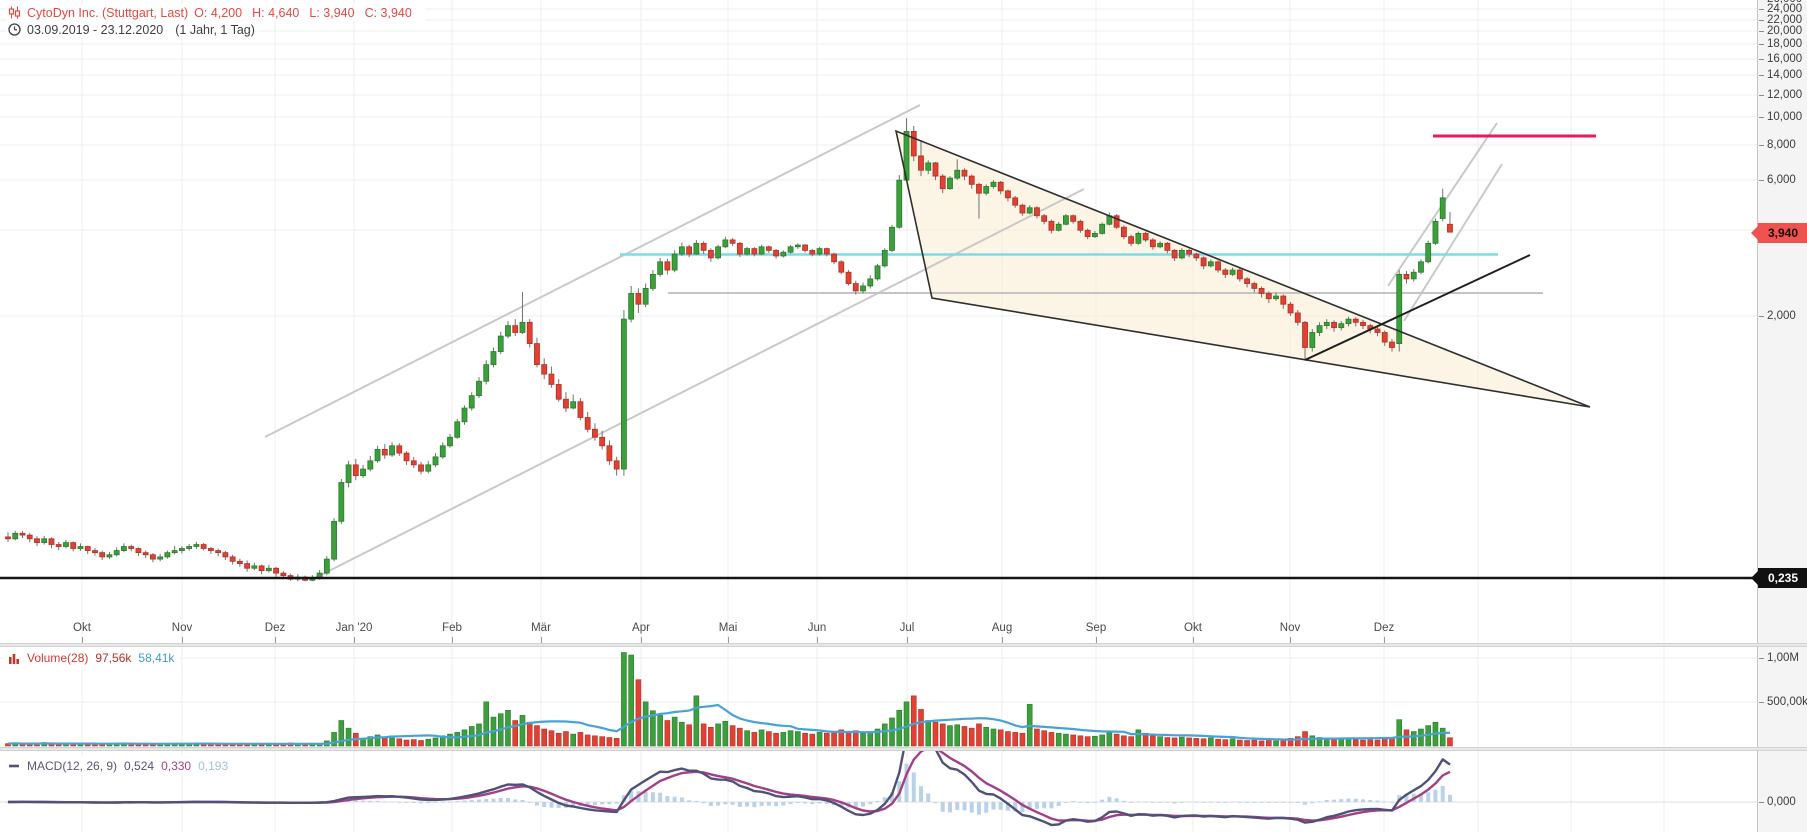 The height and width of the screenshot is (832, 1807). What do you see at coordinates (903, 645) in the screenshot?
I see `panel-separator-volume` at bounding box center [903, 645].